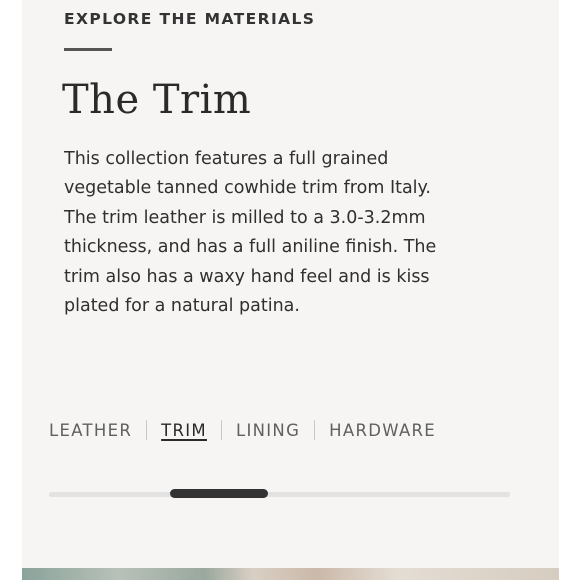  I want to click on tab-hardware: HARDWARE, so click(382, 430).